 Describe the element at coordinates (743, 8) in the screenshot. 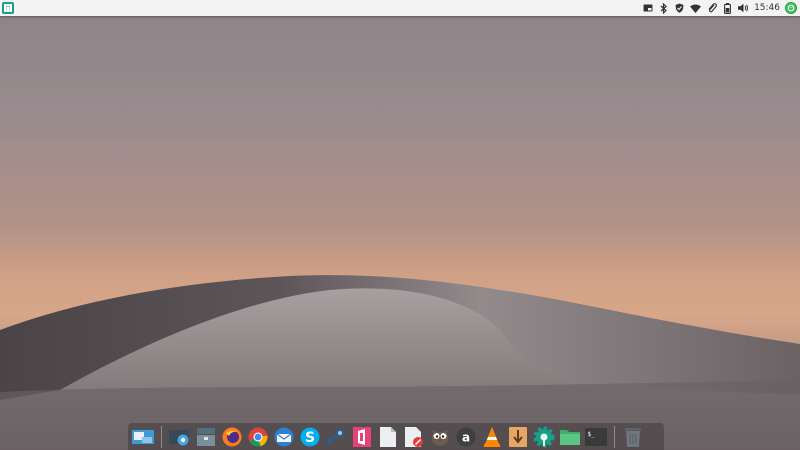

I see `volume-icon` at that location.